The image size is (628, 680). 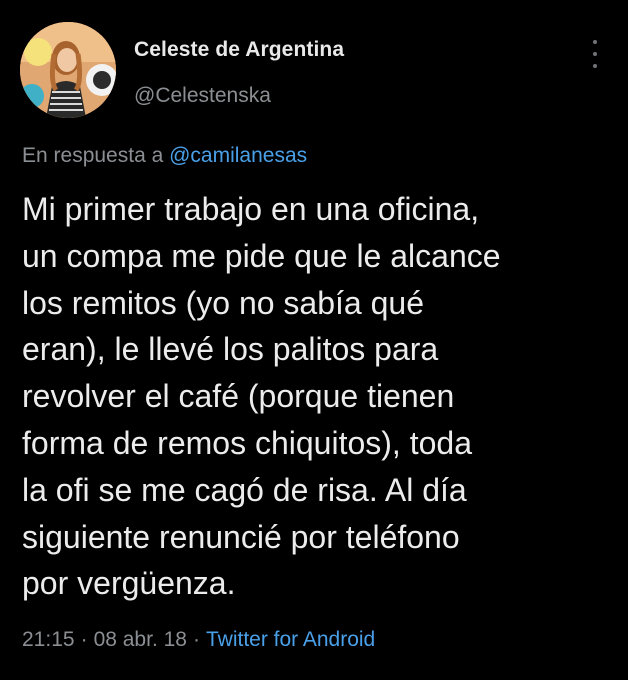 What do you see at coordinates (238, 396) in the screenshot?
I see `tweet-line: revolver el café (porque tienen` at bounding box center [238, 396].